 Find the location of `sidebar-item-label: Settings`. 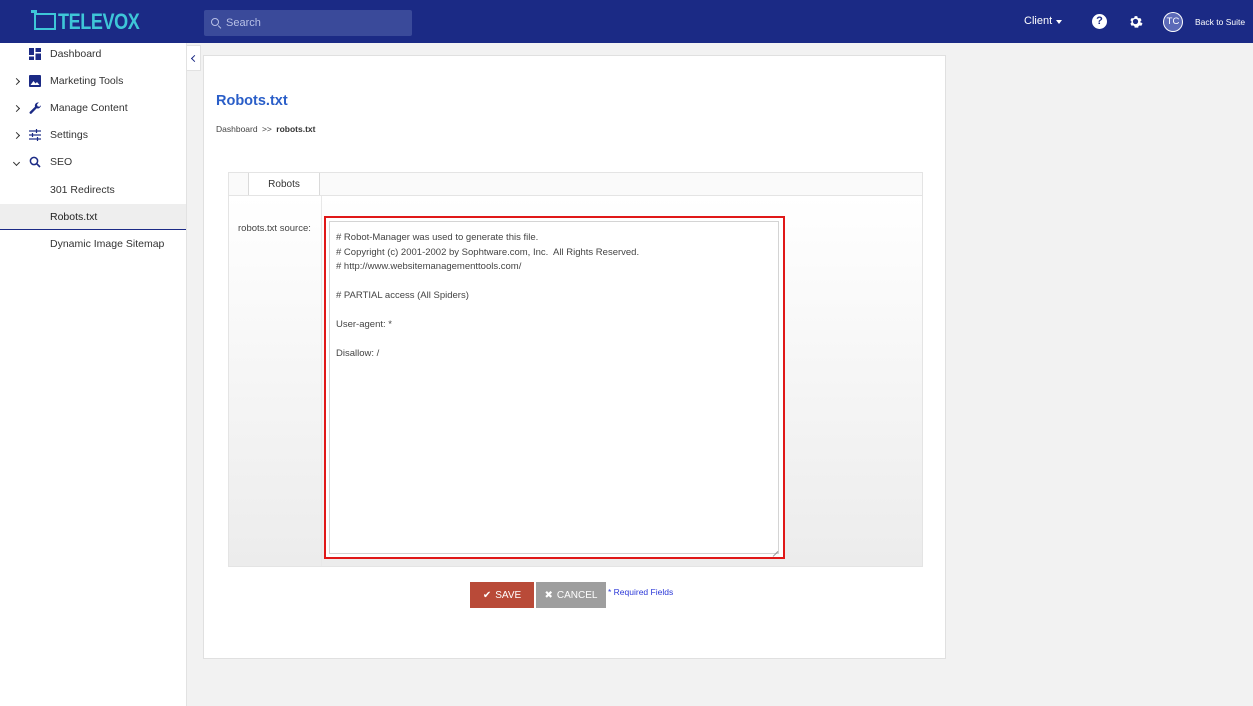

sidebar-item-label: Settings is located at coordinates (69, 135).